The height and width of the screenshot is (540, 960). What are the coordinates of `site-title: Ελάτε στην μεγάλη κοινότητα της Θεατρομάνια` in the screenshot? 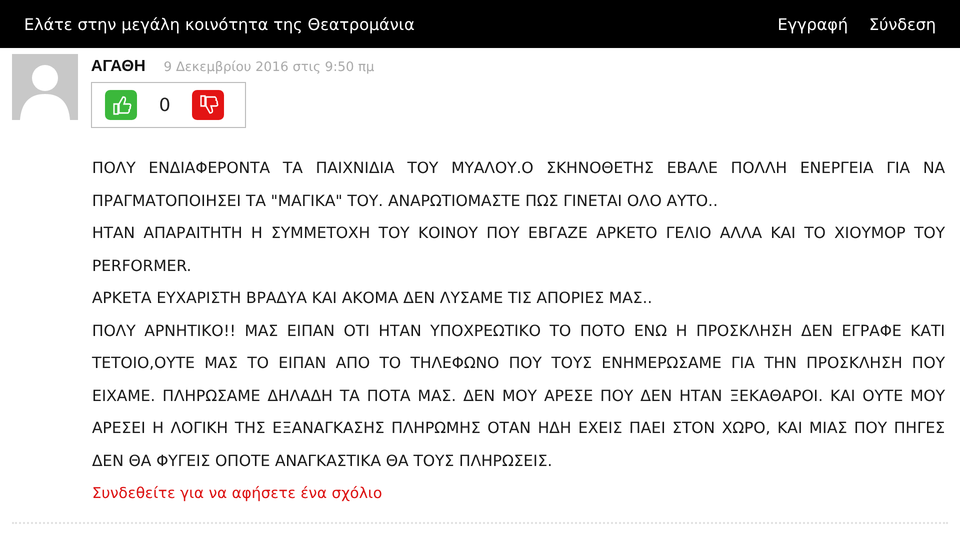 It's located at (220, 24).